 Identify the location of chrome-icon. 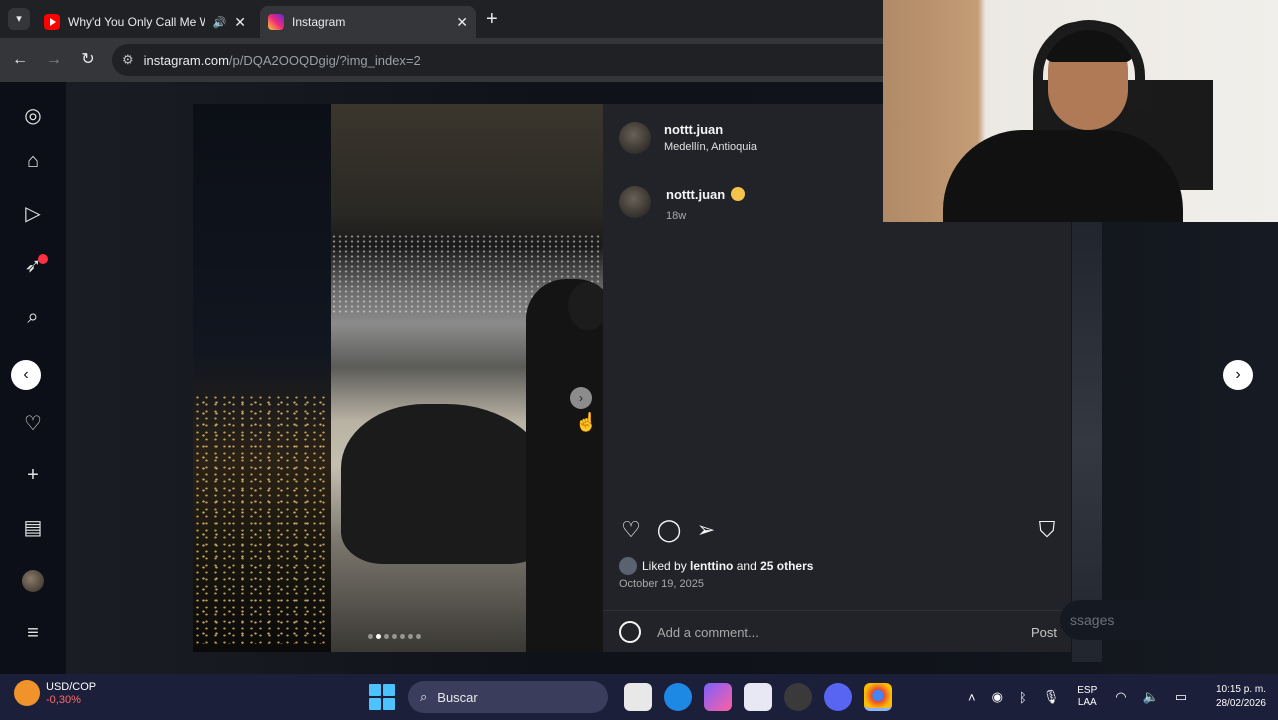
(878, 697).